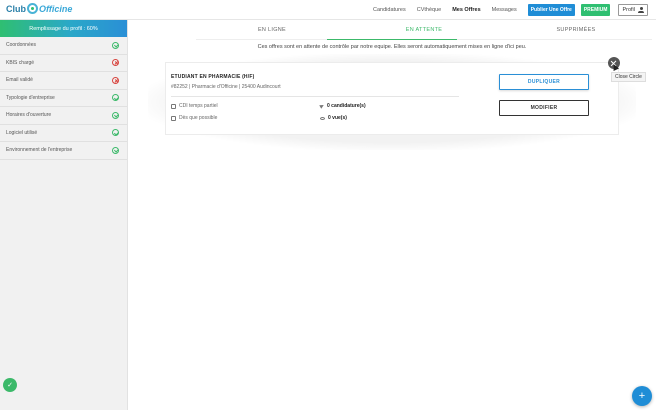  I want to click on offer-applications: 0 candidature(s), so click(342, 106).